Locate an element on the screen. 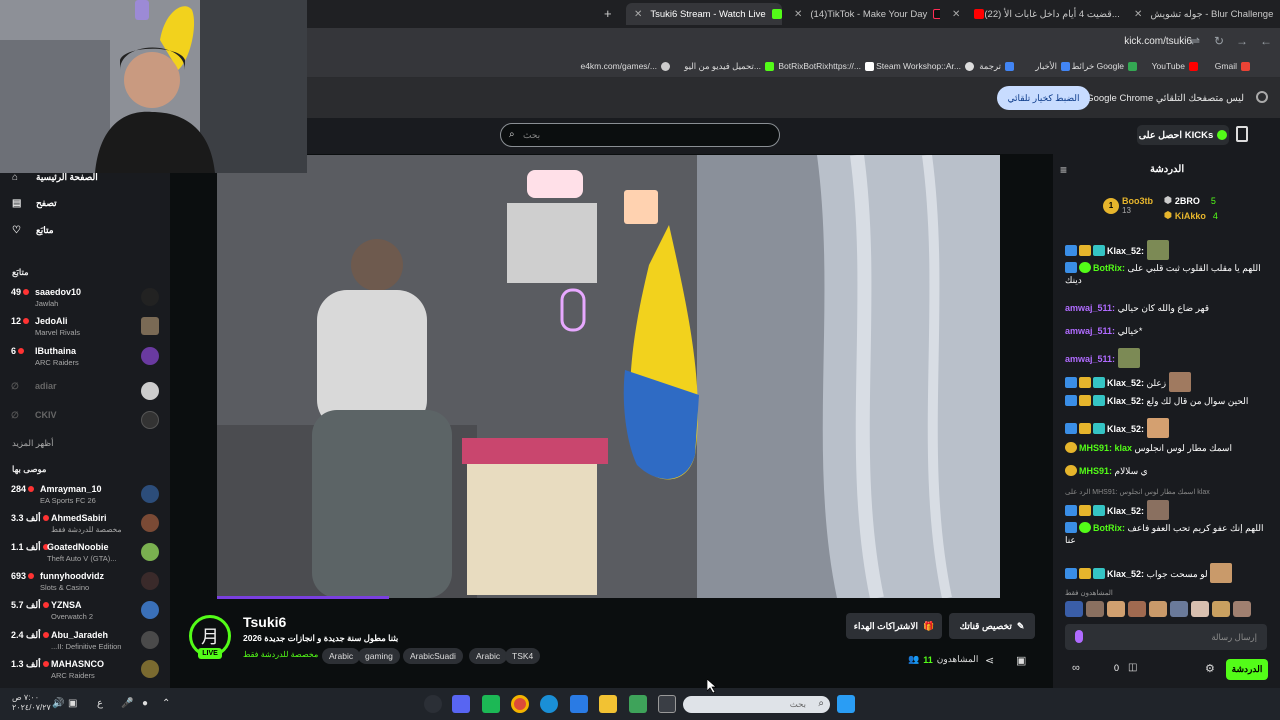  emoji-icon is located at coordinates (1079, 636).